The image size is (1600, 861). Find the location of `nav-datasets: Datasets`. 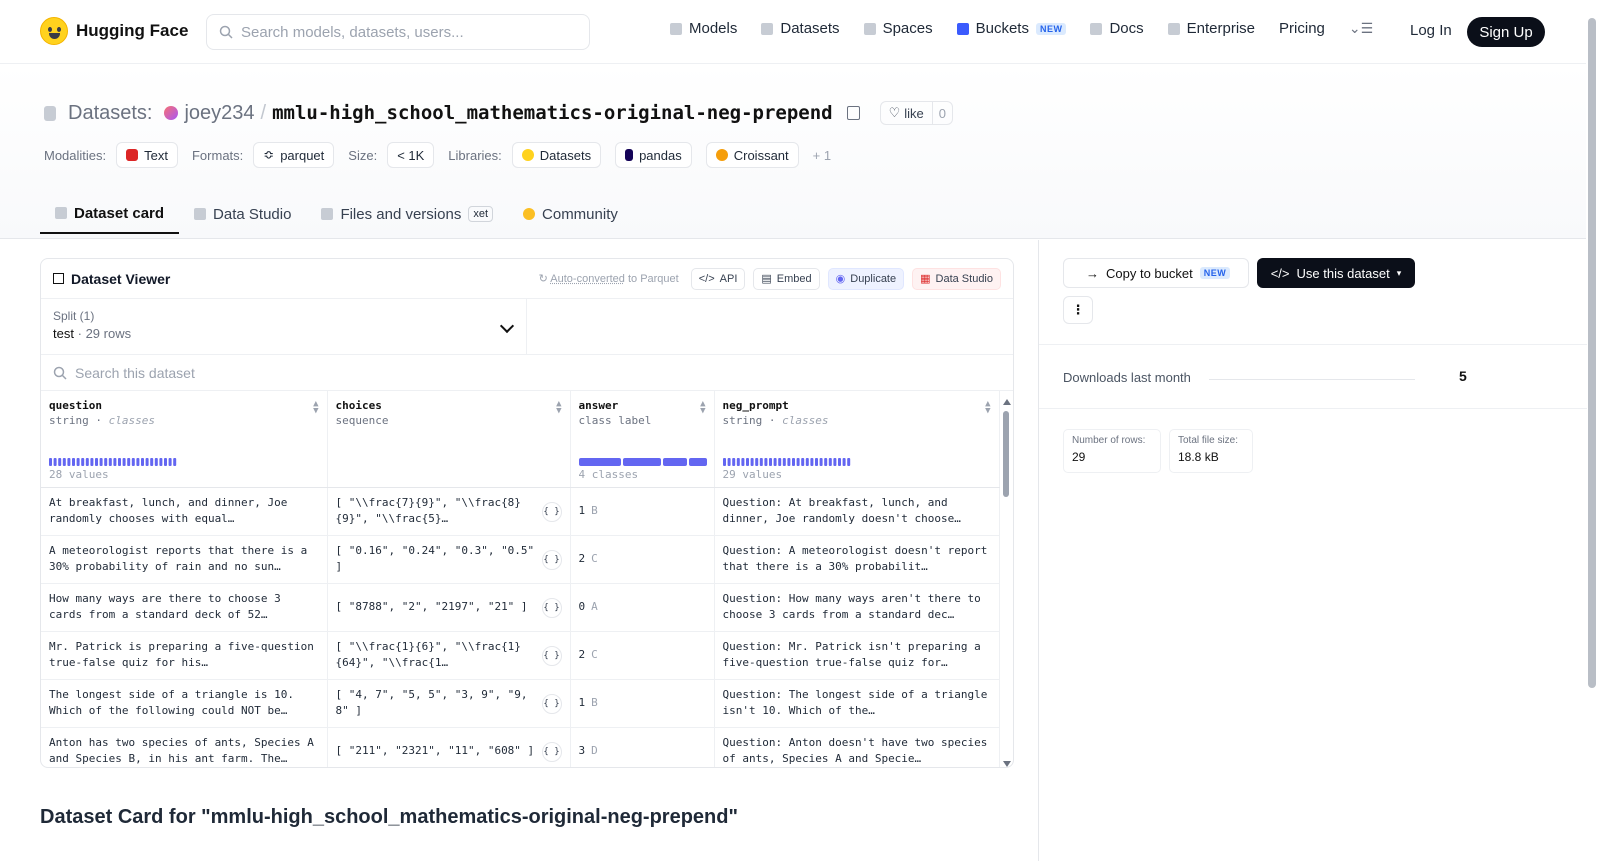

nav-datasets: Datasets is located at coordinates (800, 28).